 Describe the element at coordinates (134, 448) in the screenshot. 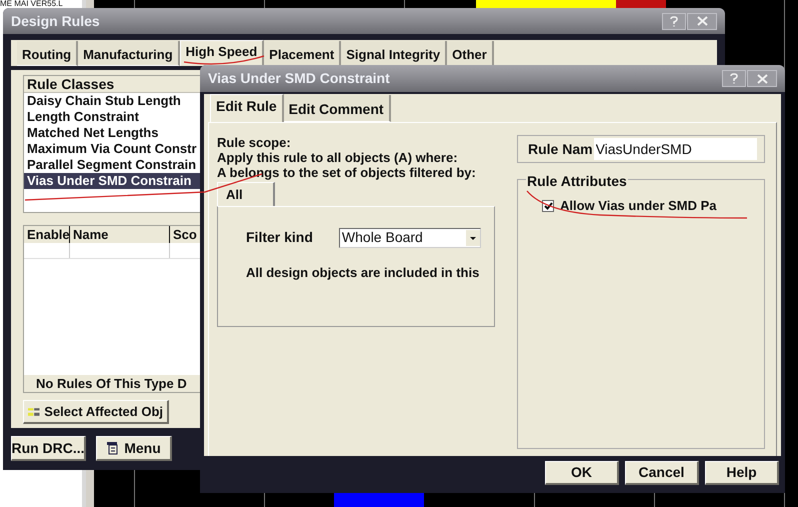

I see `menu-button: Menu` at that location.